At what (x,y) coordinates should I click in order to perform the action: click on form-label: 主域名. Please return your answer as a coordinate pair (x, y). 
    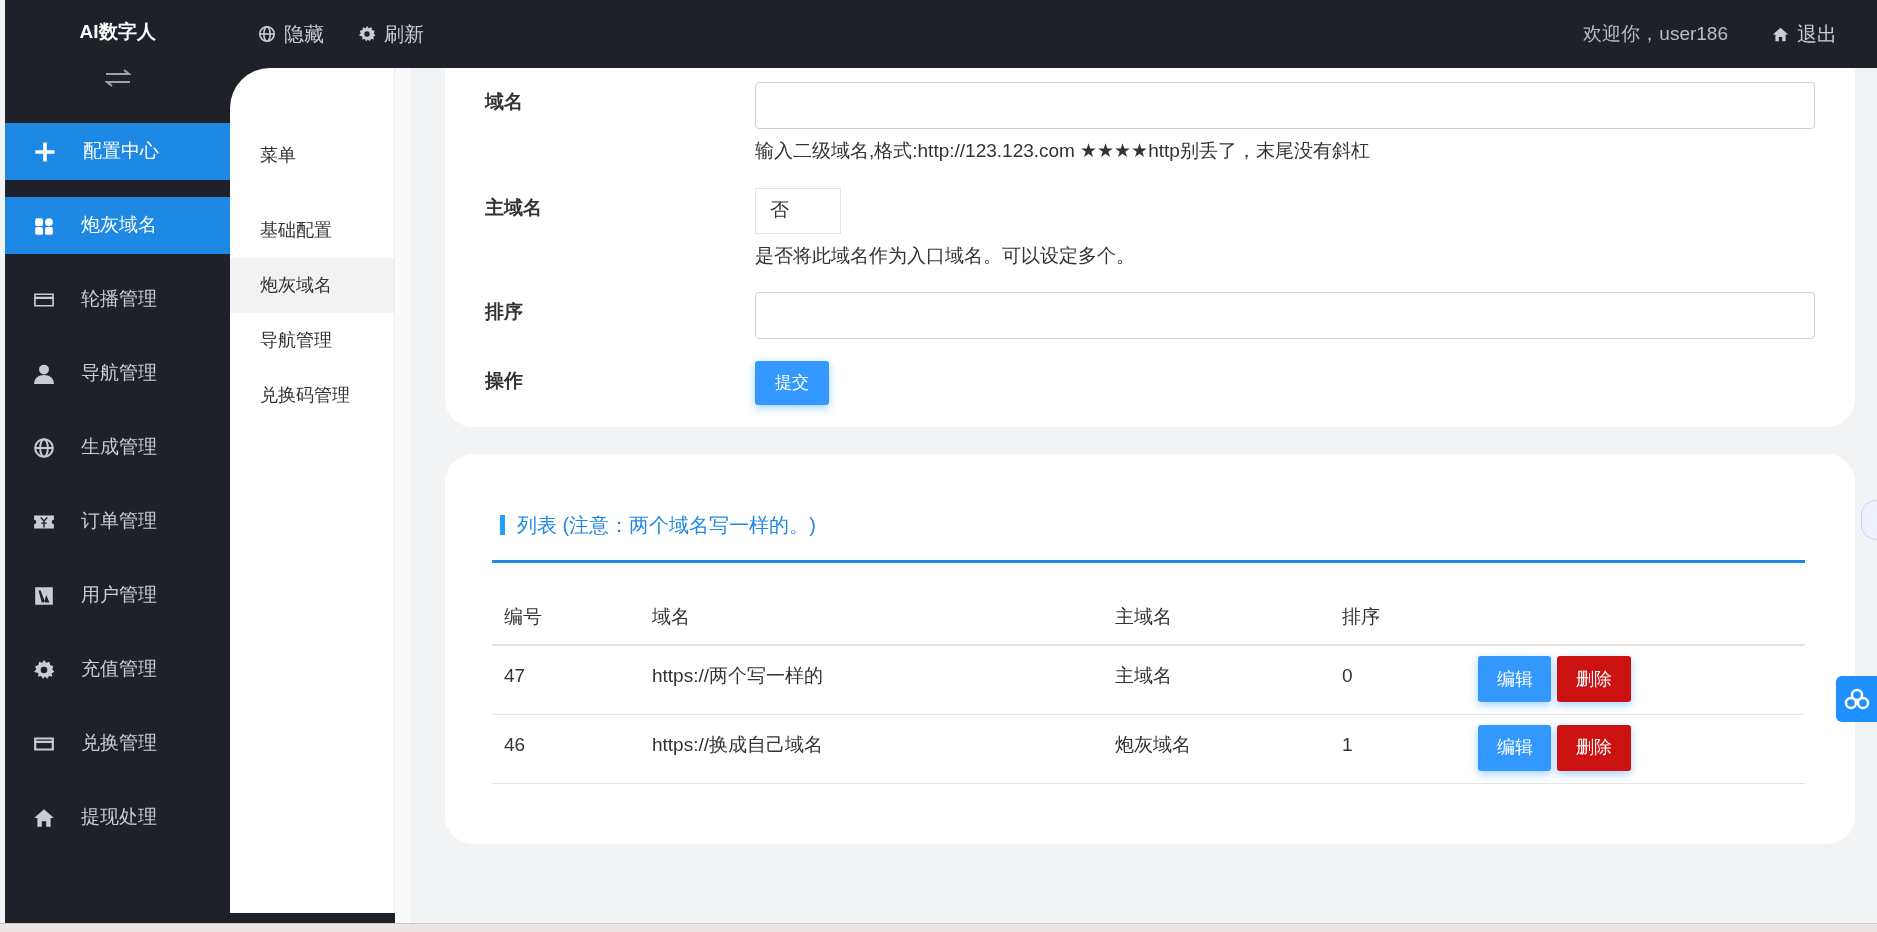
    Looking at the image, I should click on (514, 207).